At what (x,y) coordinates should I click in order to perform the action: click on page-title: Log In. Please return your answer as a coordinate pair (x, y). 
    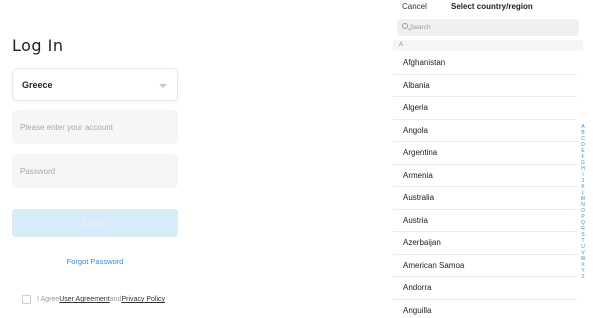
    Looking at the image, I should click on (38, 45).